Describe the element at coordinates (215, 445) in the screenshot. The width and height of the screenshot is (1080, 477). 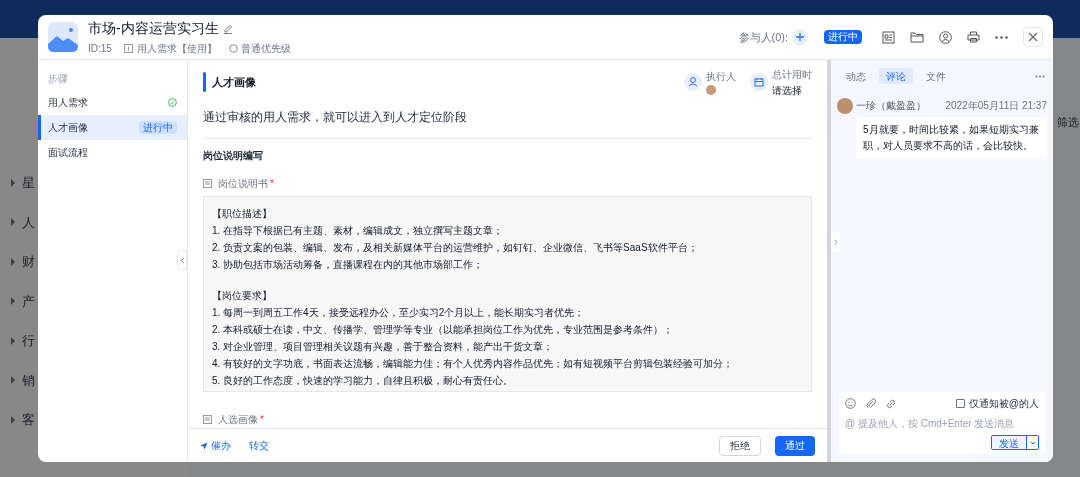
I see `remind-link: 催办` at that location.